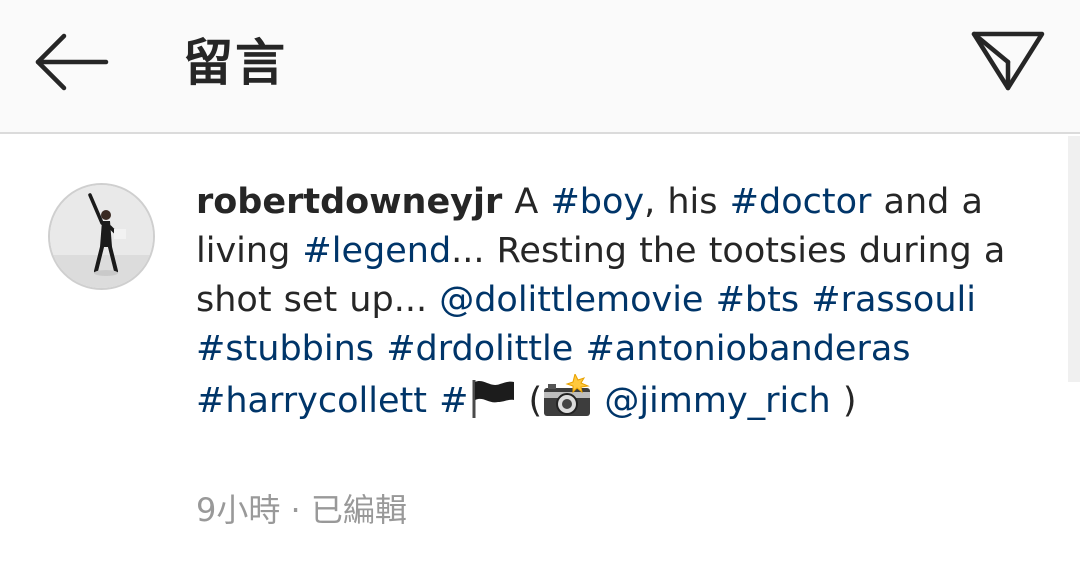 This screenshot has width=1080, height=565. I want to click on flag-icon, so click(492, 405).